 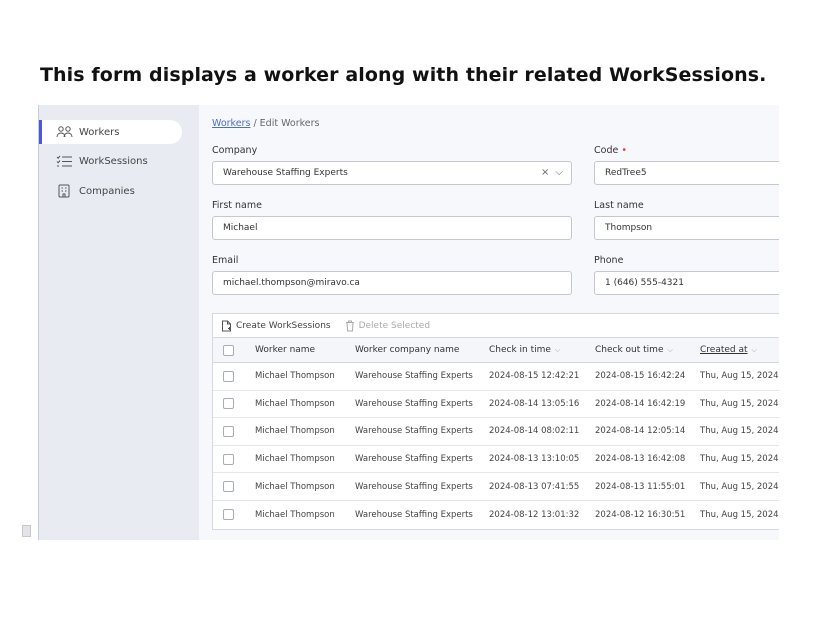 What do you see at coordinates (545, 172) in the screenshot?
I see `clear-icon: ×` at bounding box center [545, 172].